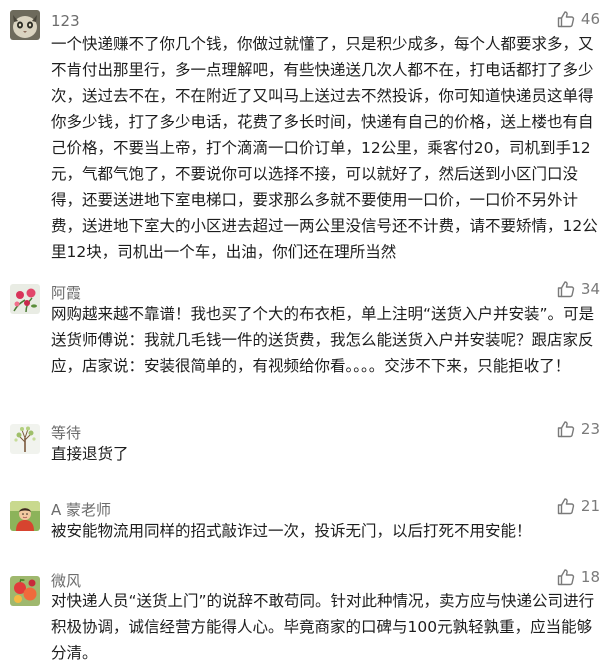  Describe the element at coordinates (25, 25) in the screenshot. I see `cat-avatar-icon` at that location.